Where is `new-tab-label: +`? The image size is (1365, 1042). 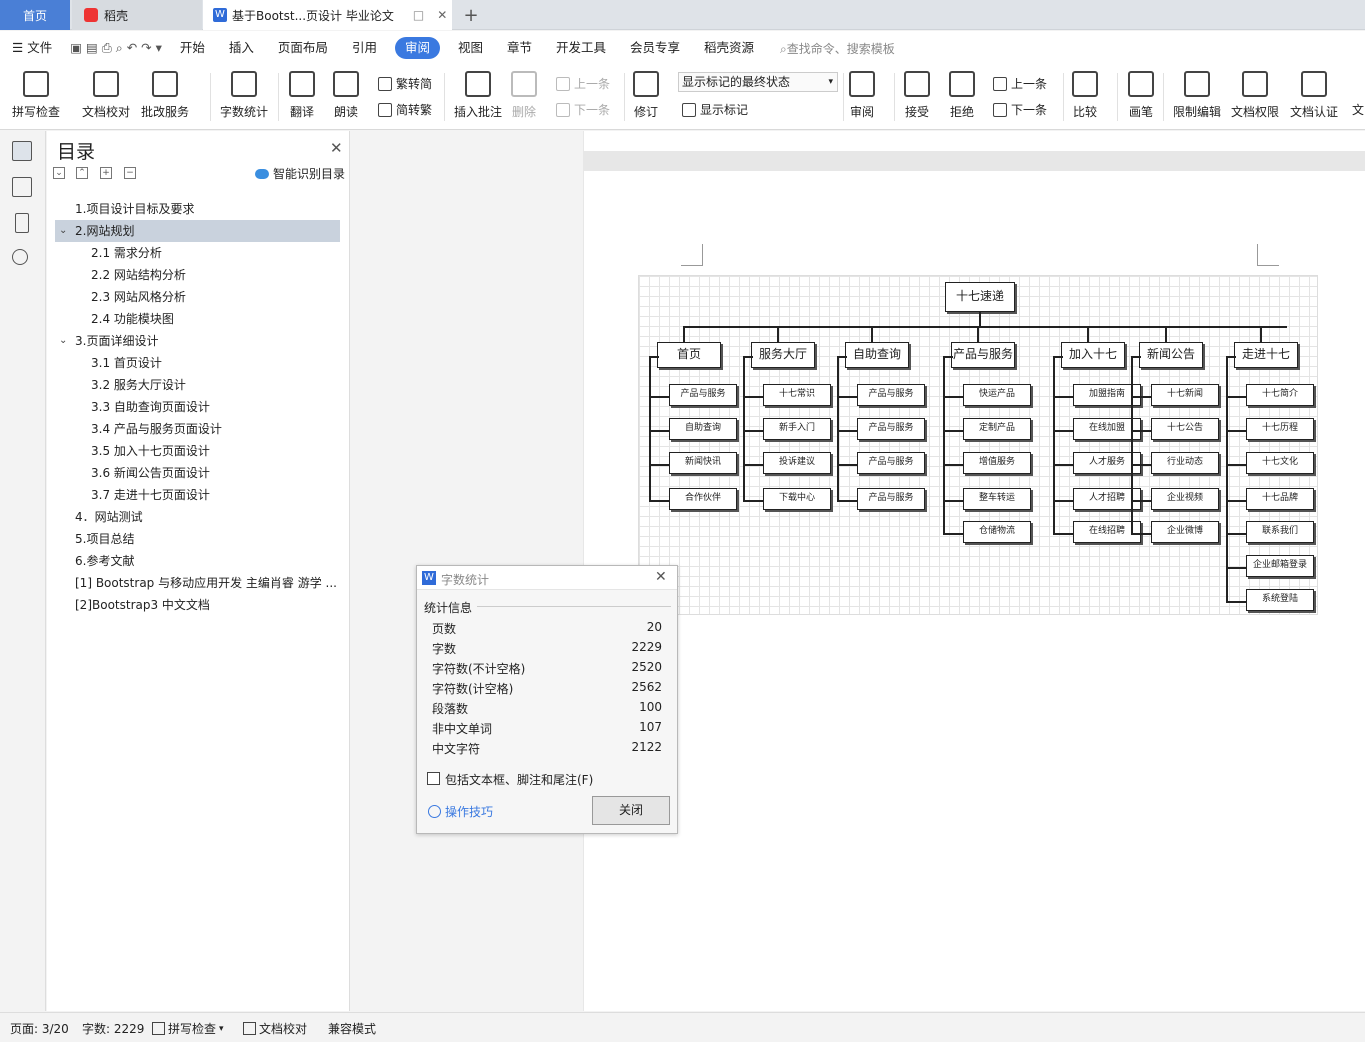 new-tab-label: + is located at coordinates (471, 15).